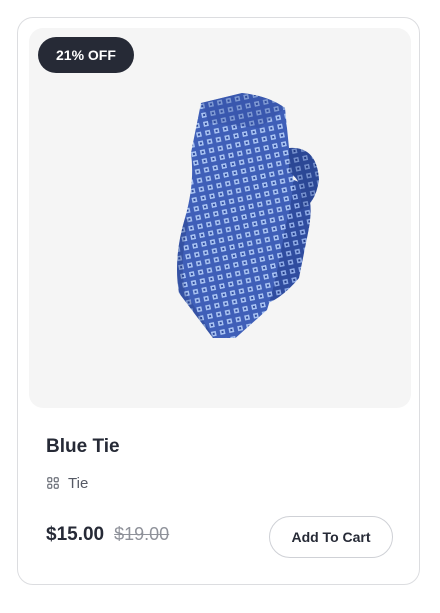 This screenshot has width=440, height=613. I want to click on category-label: Tie, so click(78, 483).